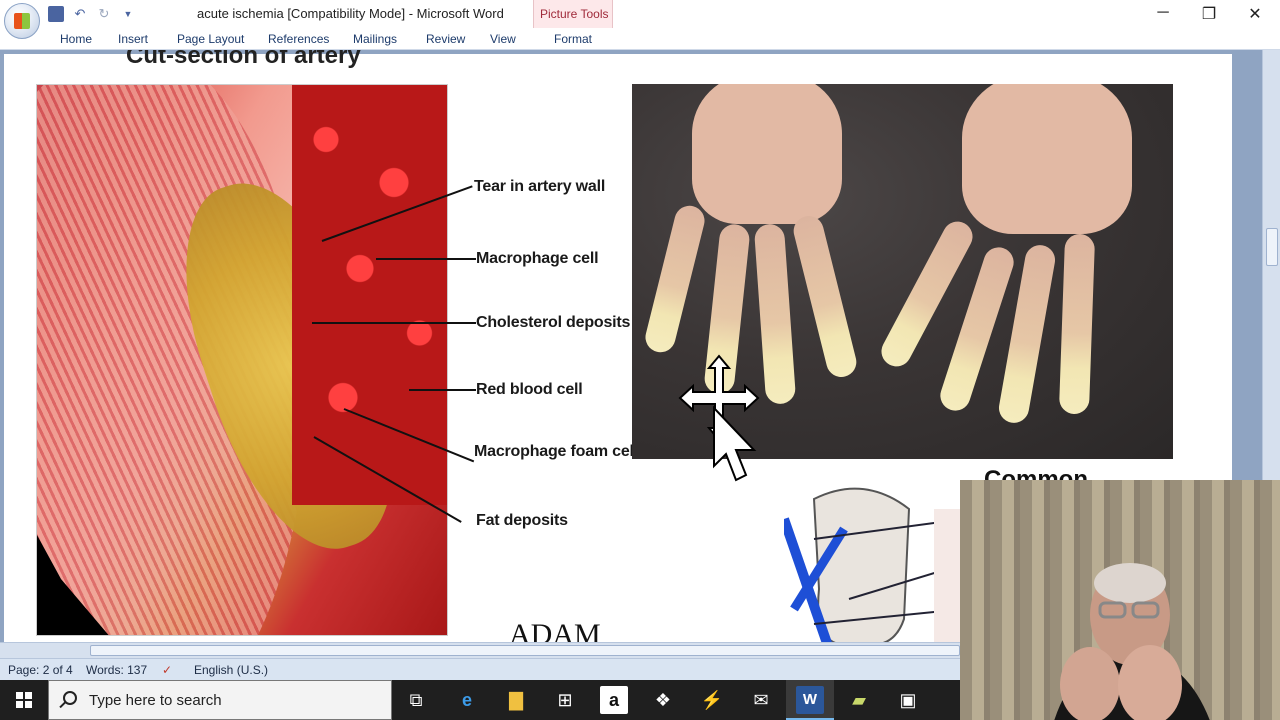 The width and height of the screenshot is (1280, 720). I want to click on webcam-overlay, so click(1120, 600).